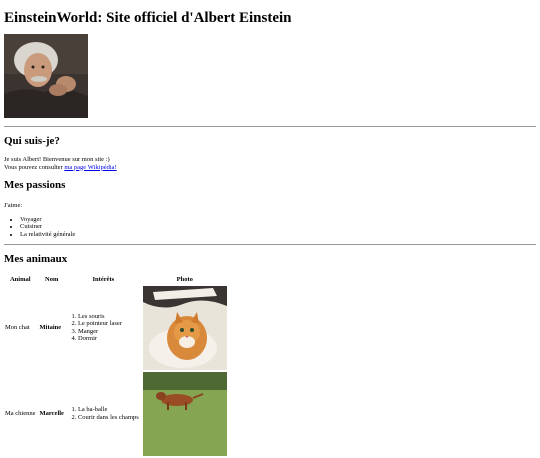  What do you see at coordinates (51, 413) in the screenshot?
I see `name-cell: Marcelle` at bounding box center [51, 413].